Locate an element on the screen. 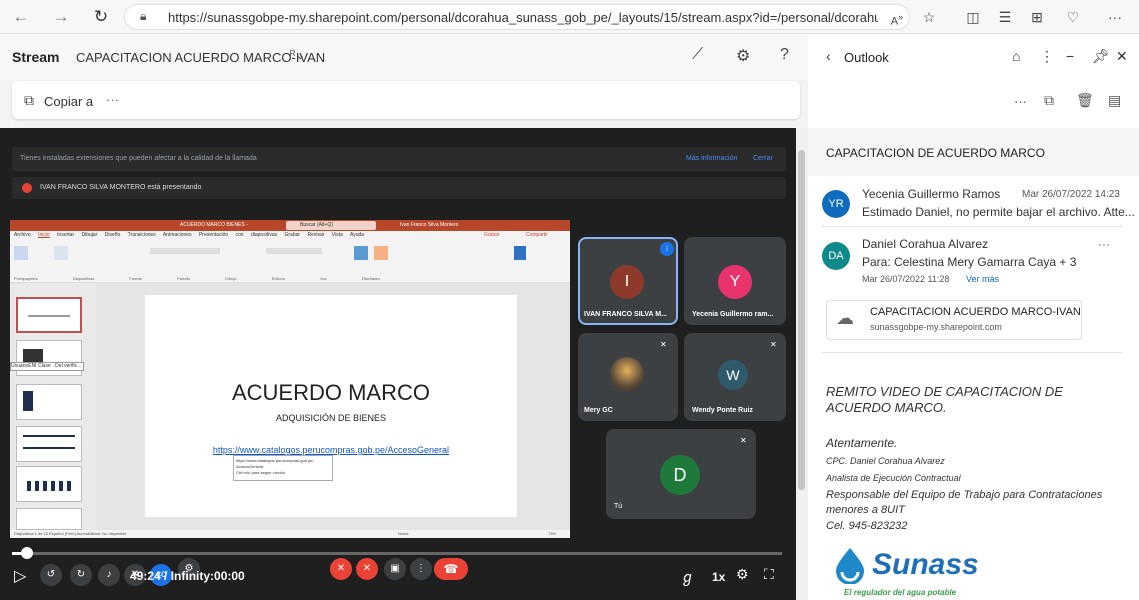  more-info-link: Más información is located at coordinates (711, 158).